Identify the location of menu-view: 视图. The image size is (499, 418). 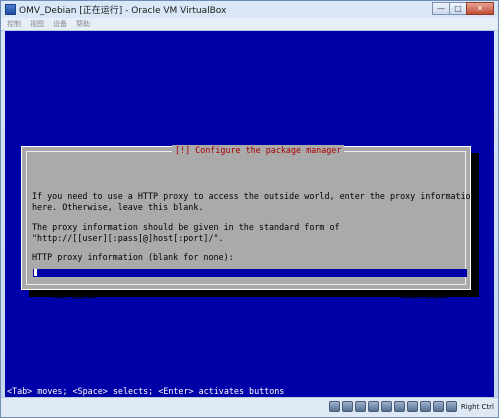
(37, 24).